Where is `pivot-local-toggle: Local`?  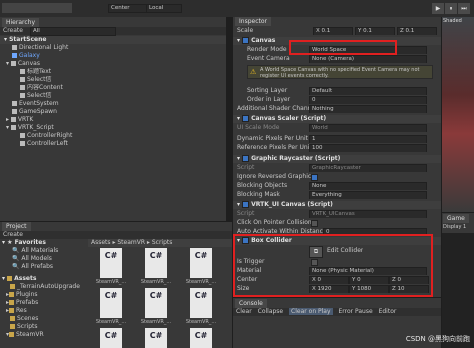 pivot-local-toggle: Local is located at coordinates (164, 8).